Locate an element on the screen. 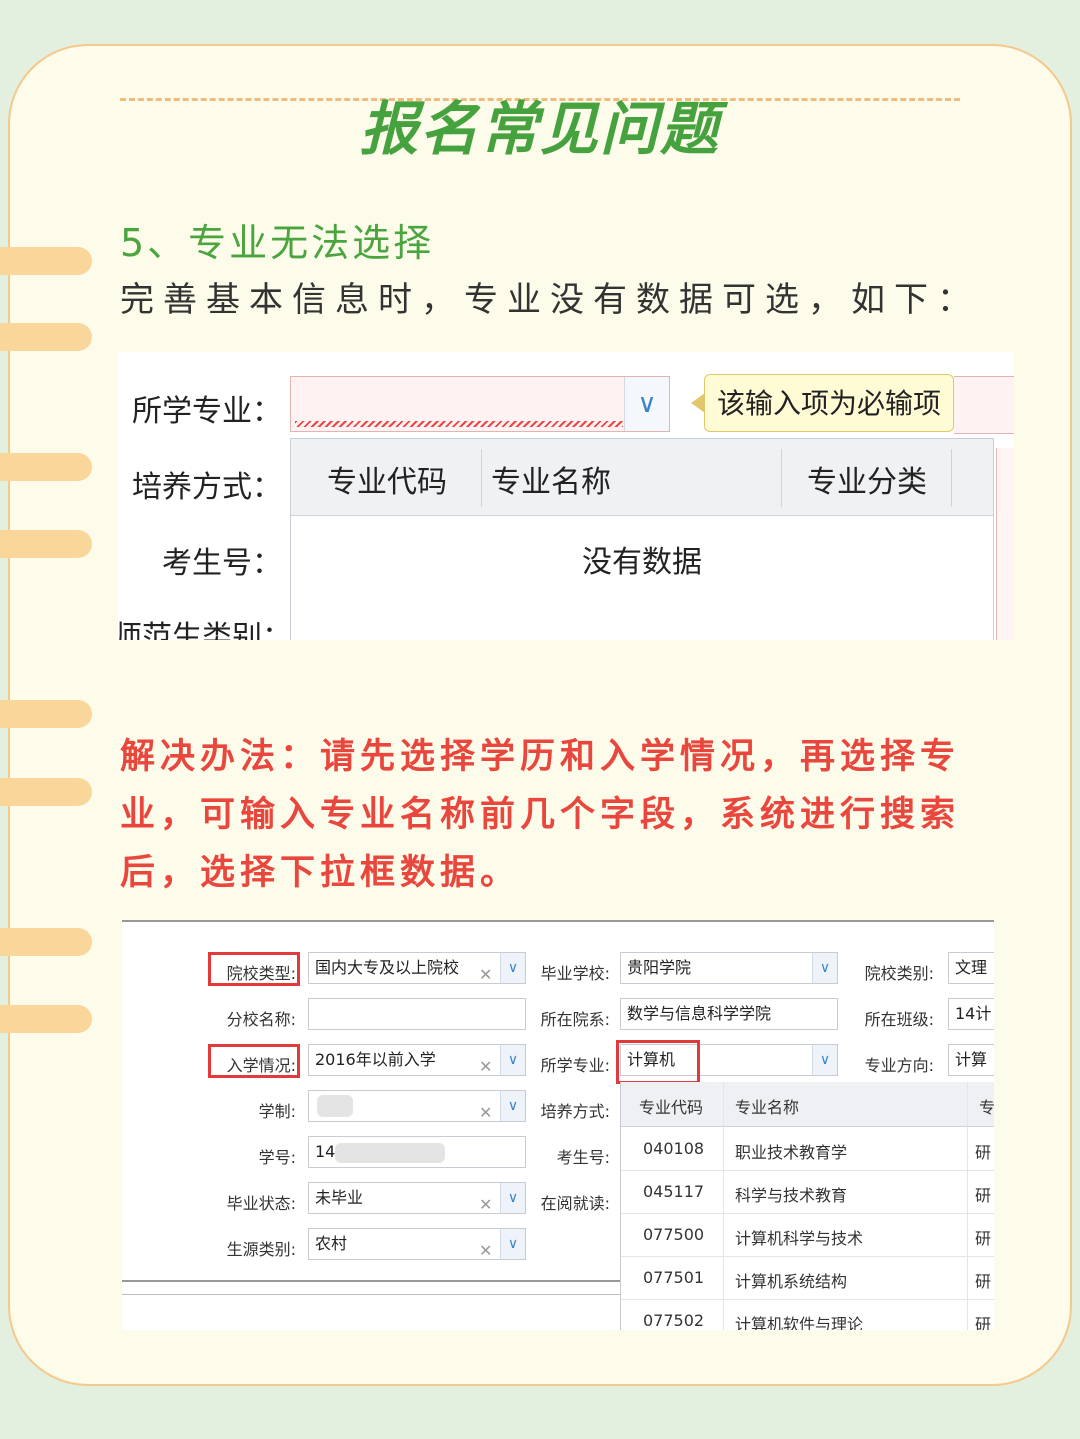 The image size is (1080, 1439). dropdown-header: 专业代码 专业名称 专业分类 is located at coordinates (642, 477).